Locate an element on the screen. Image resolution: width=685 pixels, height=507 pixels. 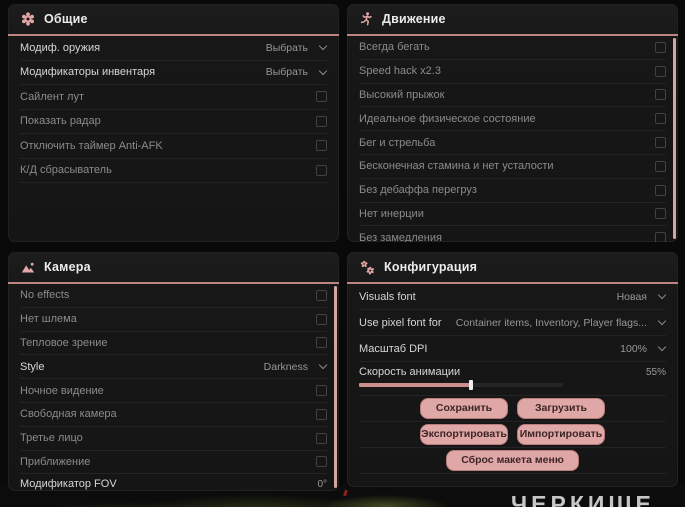
slider-row: Скорость анимации 55% is located at coordinates (512, 379).